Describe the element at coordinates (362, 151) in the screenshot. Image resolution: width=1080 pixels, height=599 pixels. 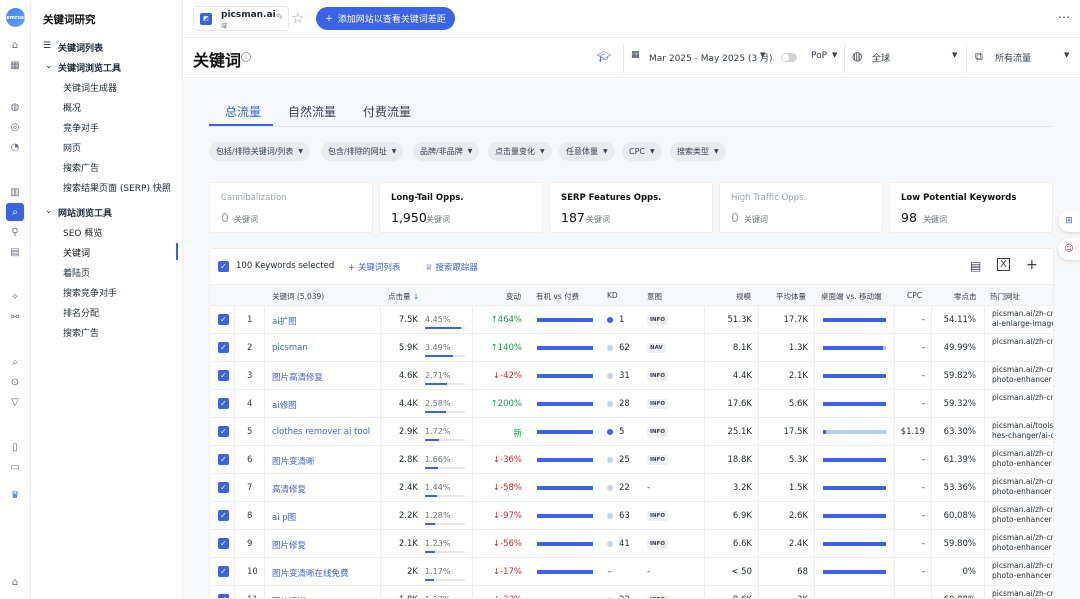
I see `filter-urls: 包含/排除的网址 ▼` at that location.